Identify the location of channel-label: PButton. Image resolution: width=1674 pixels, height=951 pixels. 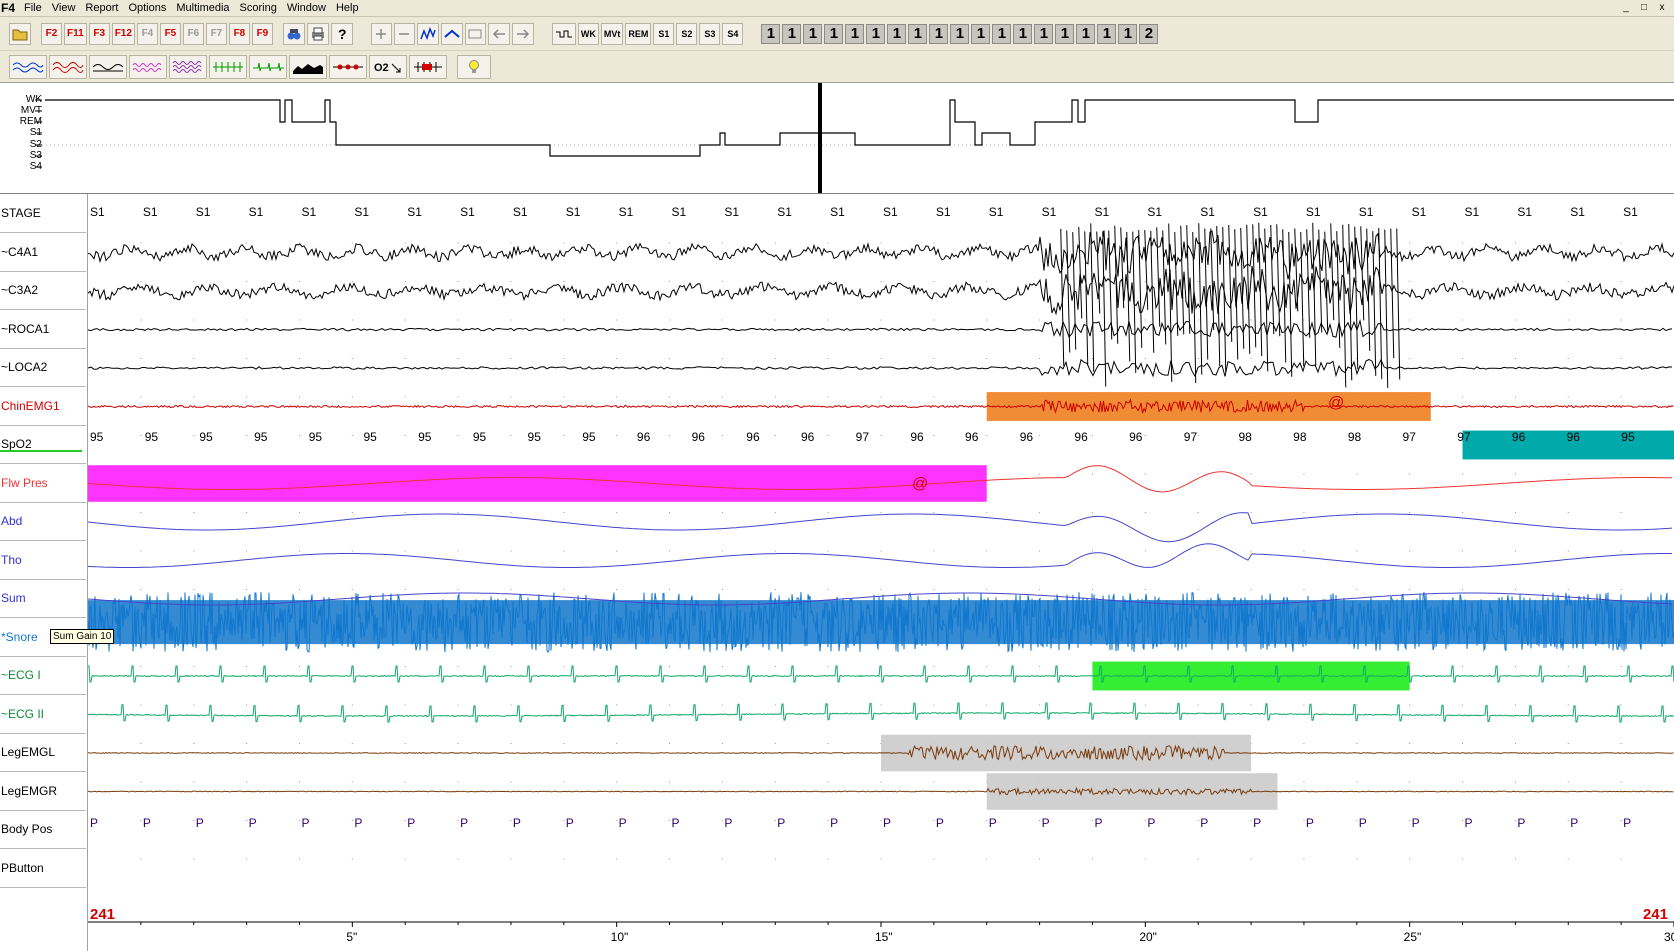
(43, 868).